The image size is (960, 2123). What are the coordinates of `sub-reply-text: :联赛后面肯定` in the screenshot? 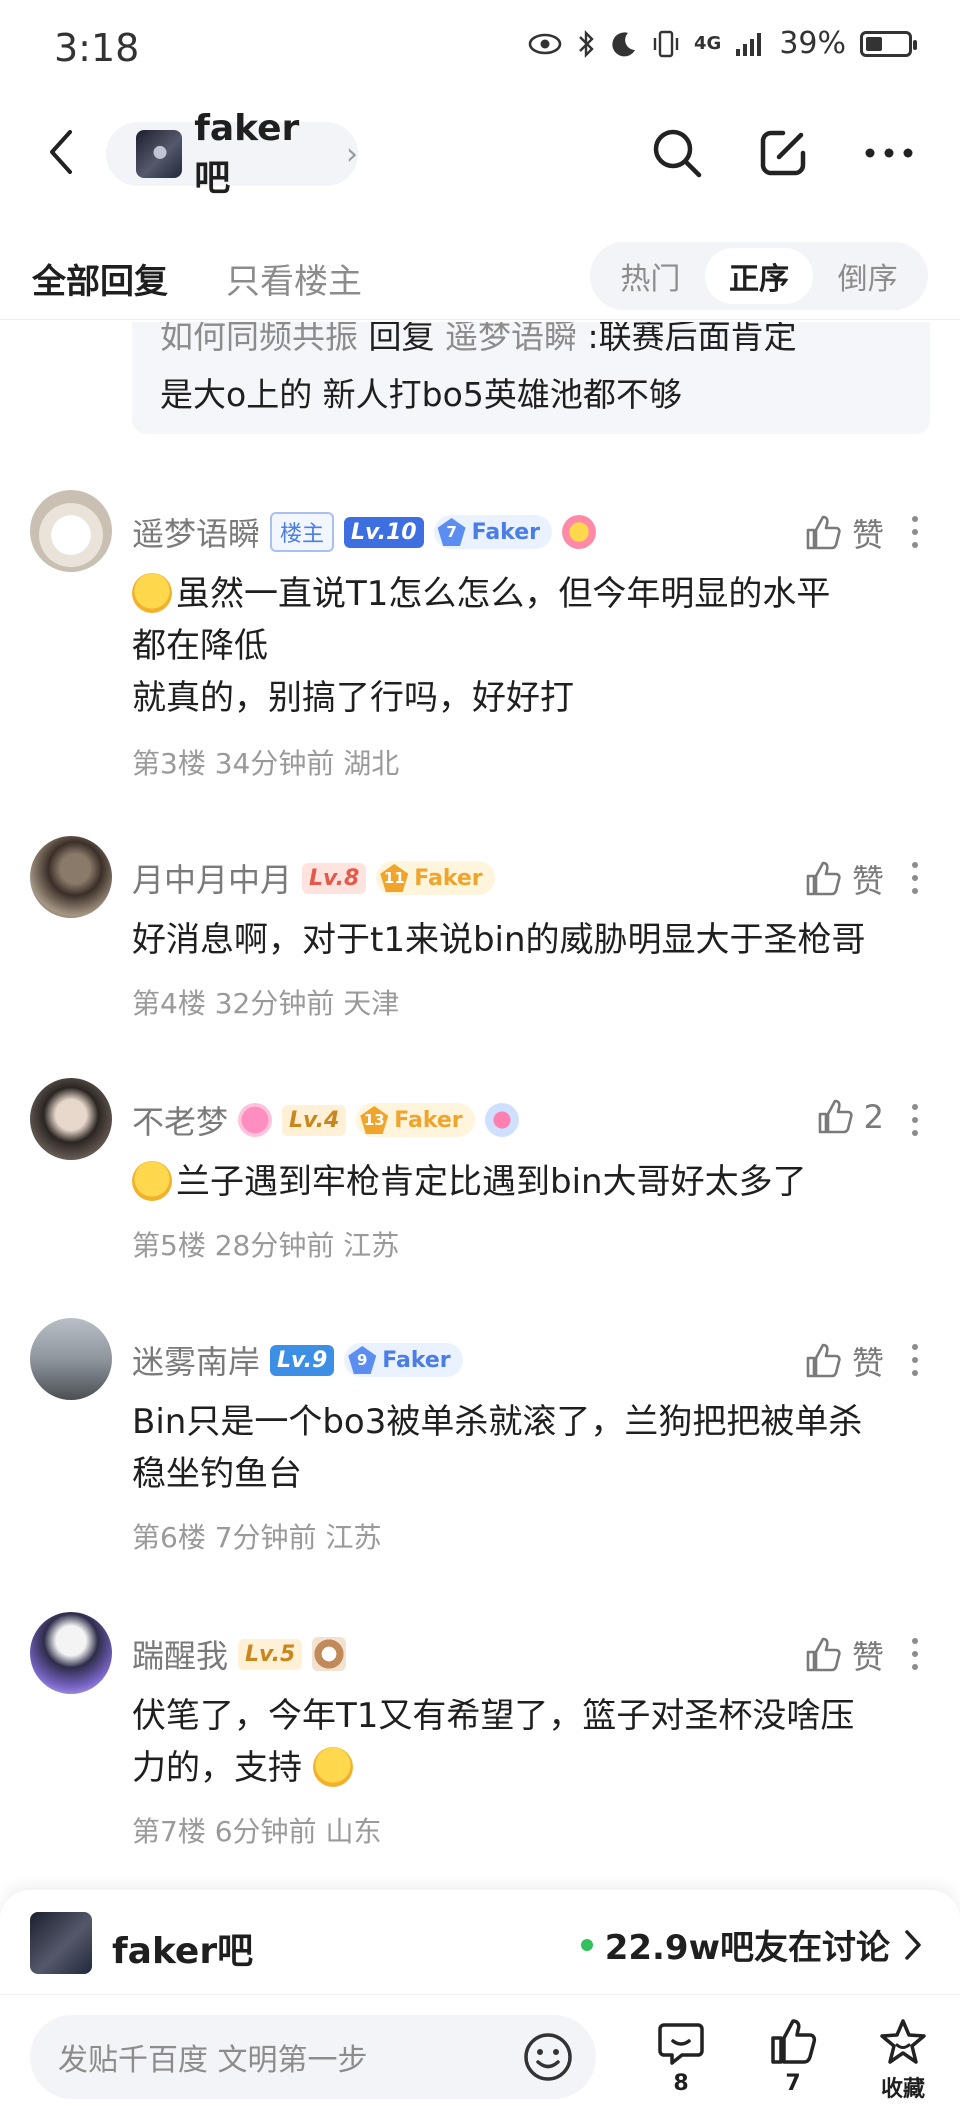 It's located at (692, 339).